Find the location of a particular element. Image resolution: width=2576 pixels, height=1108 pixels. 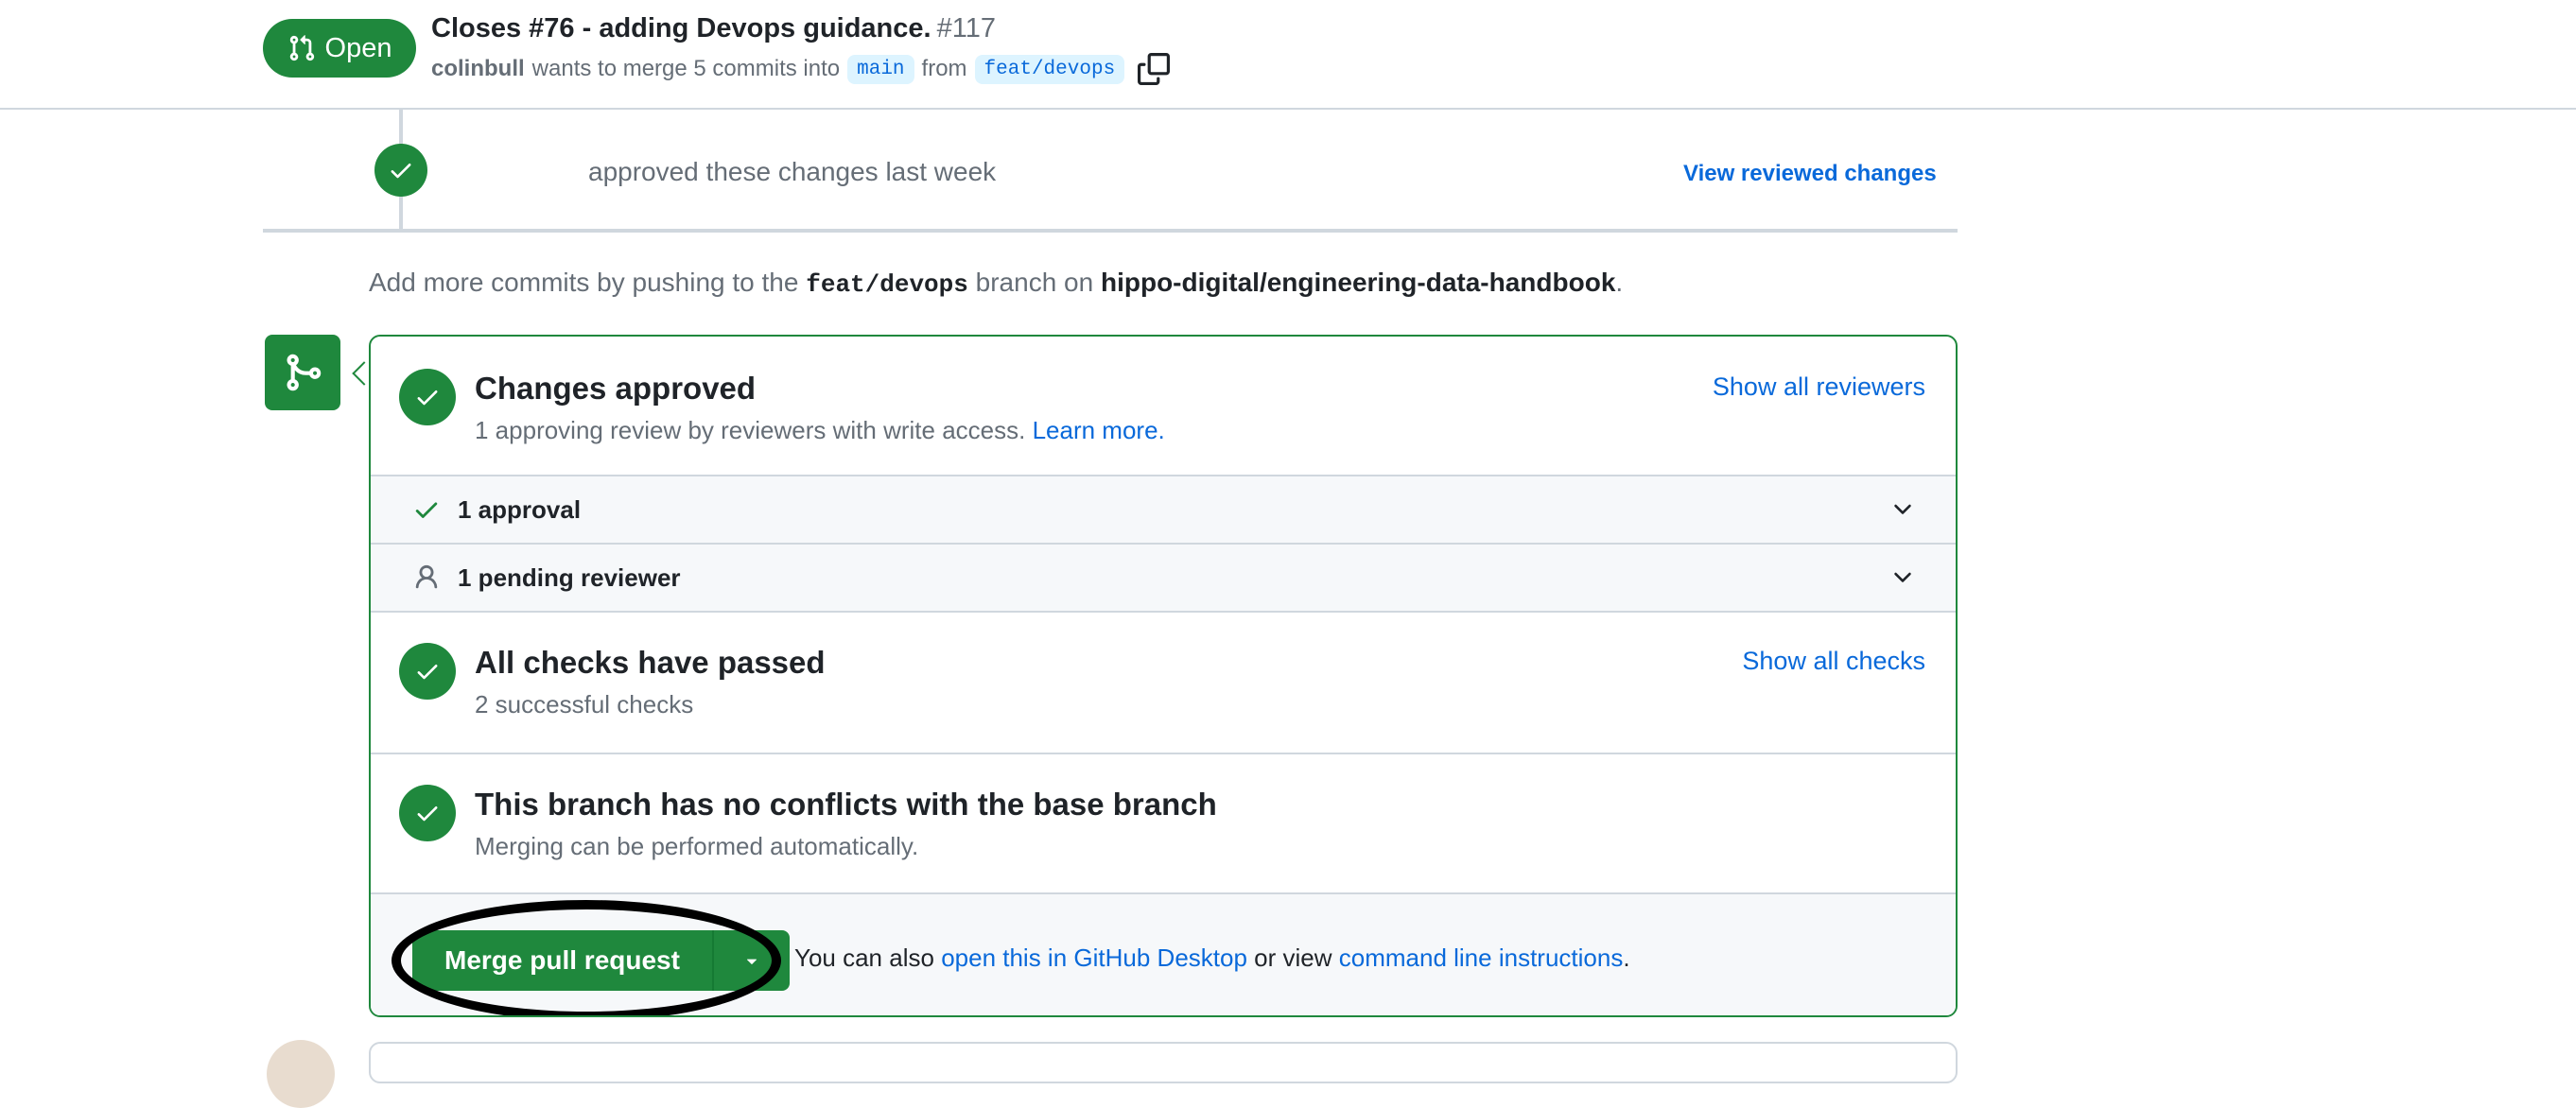

show-all-checks-link: Show all checks is located at coordinates (1833, 661).